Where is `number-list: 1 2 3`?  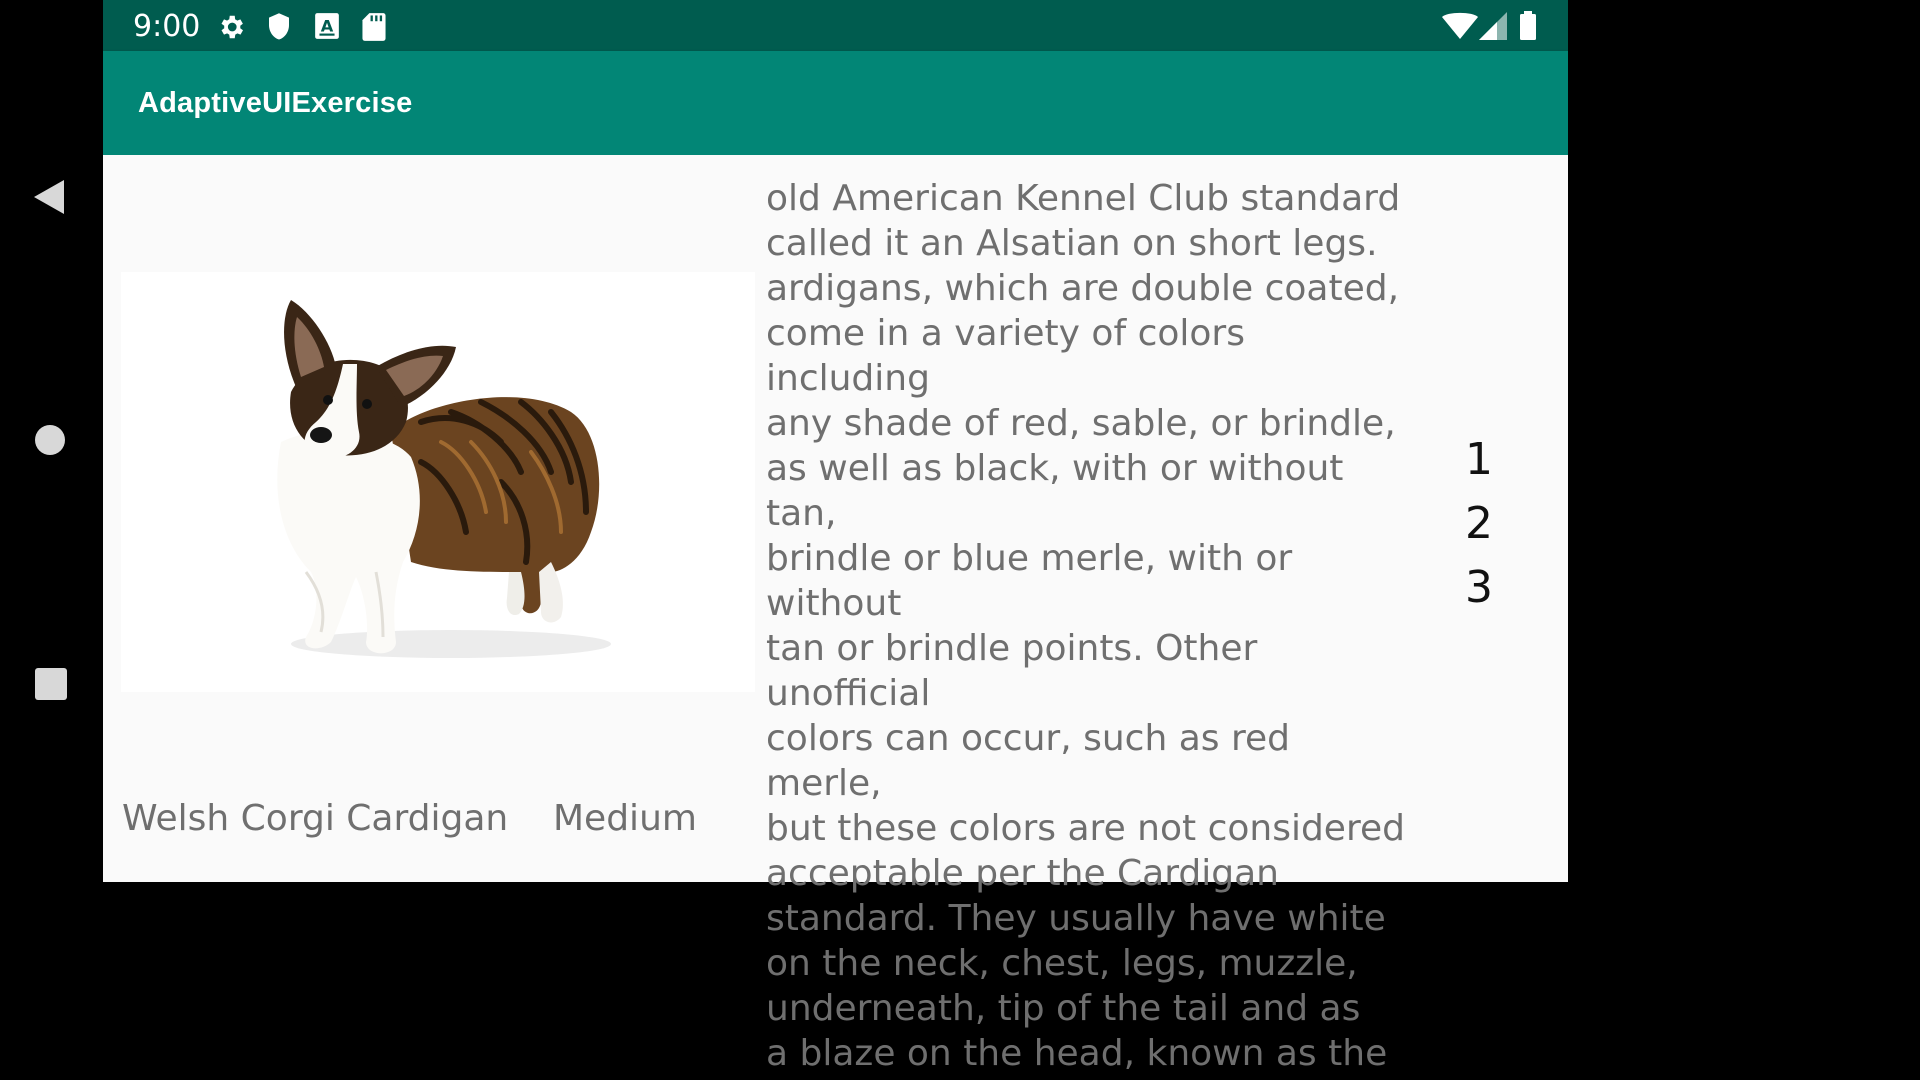 number-list: 1 2 3 is located at coordinates (1480, 524).